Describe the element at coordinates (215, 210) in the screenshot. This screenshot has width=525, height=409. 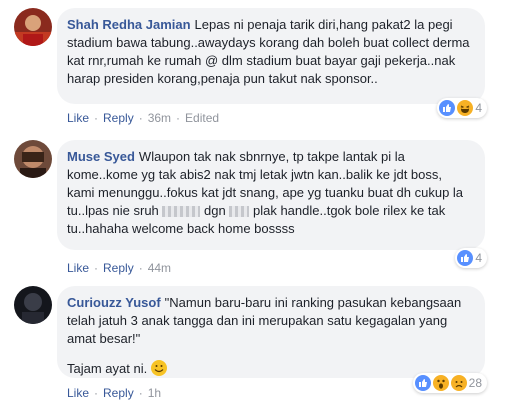
I see `comment-text: dgn` at that location.